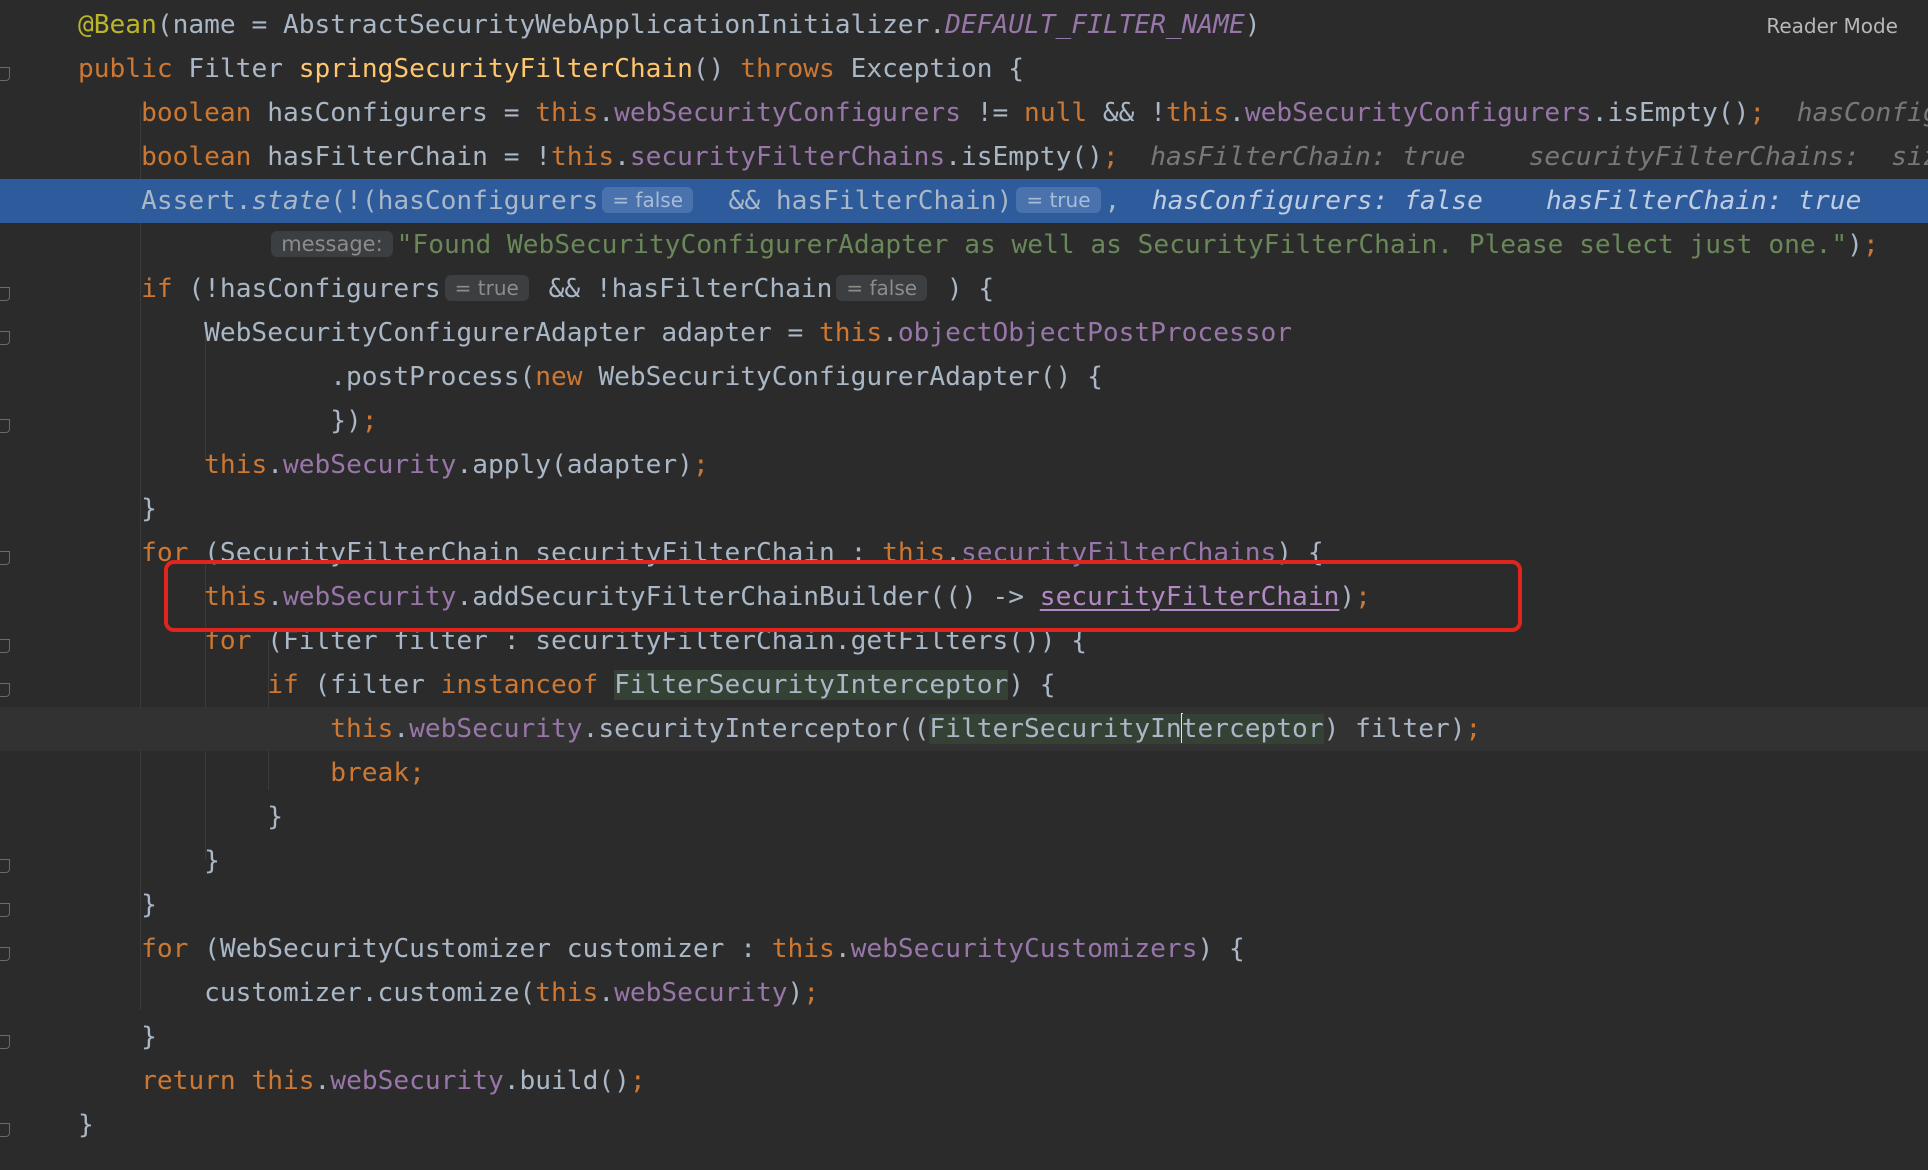 The height and width of the screenshot is (1170, 1928). What do you see at coordinates (1058, 200) in the screenshot?
I see `inline-value-hint: = true` at bounding box center [1058, 200].